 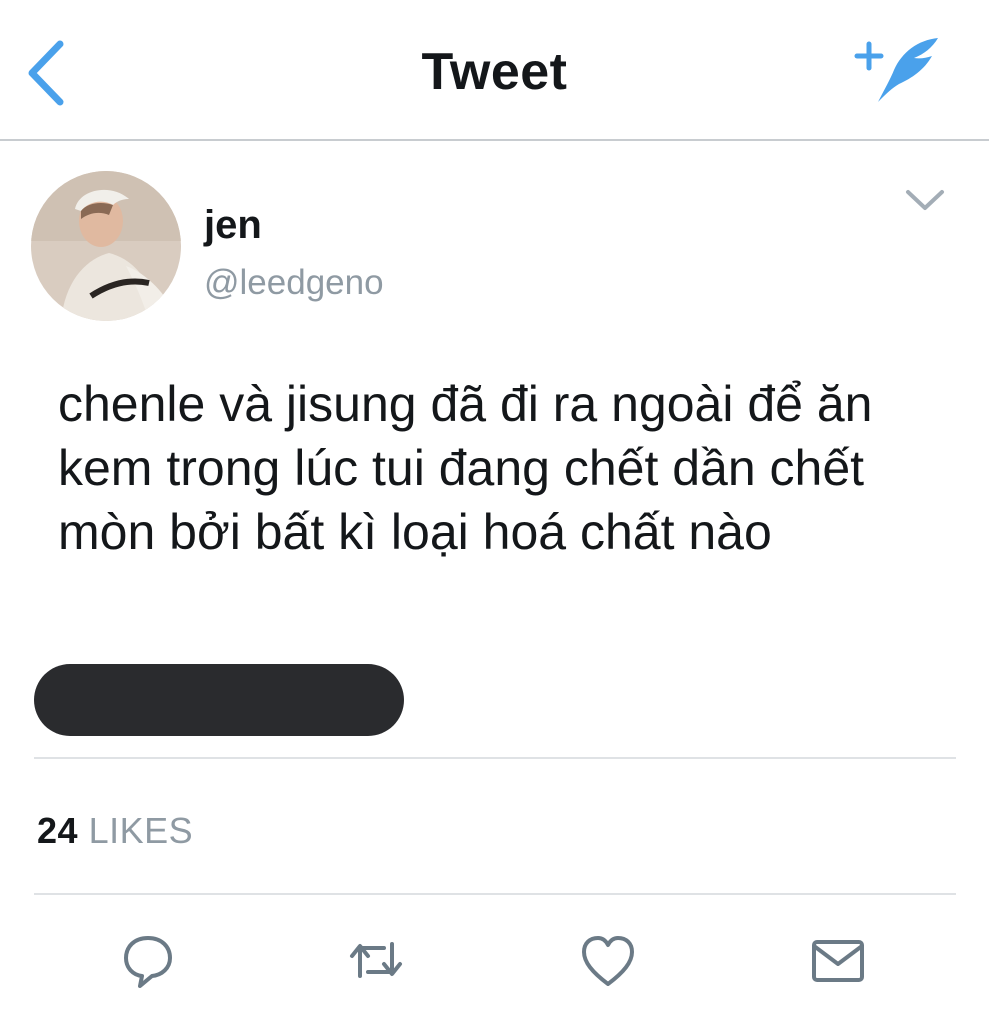 I want to click on reply-icon, so click(x=148, y=962).